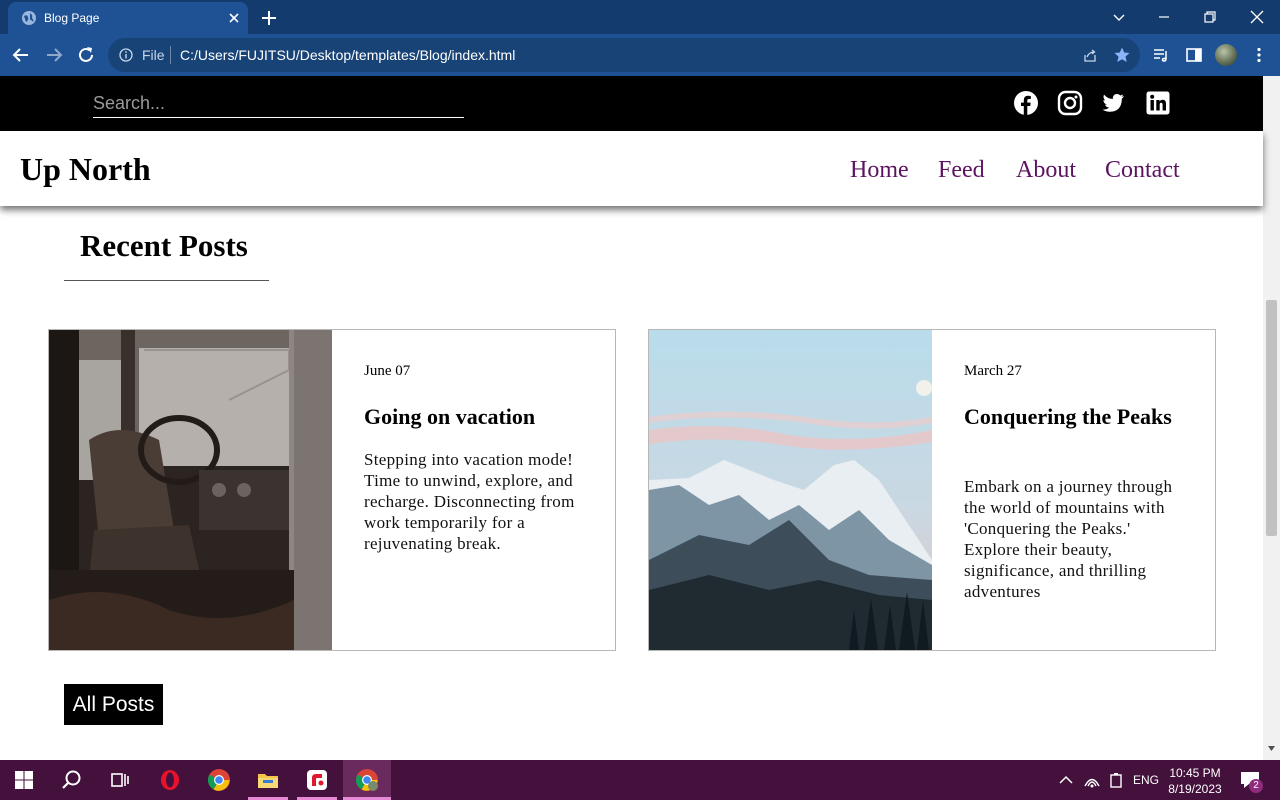  What do you see at coordinates (113, 704) in the screenshot?
I see `all-posts-button: All Posts` at bounding box center [113, 704].